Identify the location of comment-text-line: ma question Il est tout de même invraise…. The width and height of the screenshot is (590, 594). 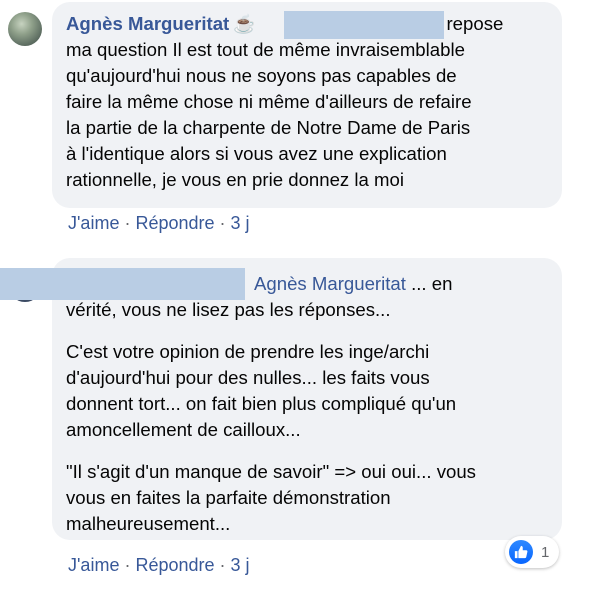
(265, 49).